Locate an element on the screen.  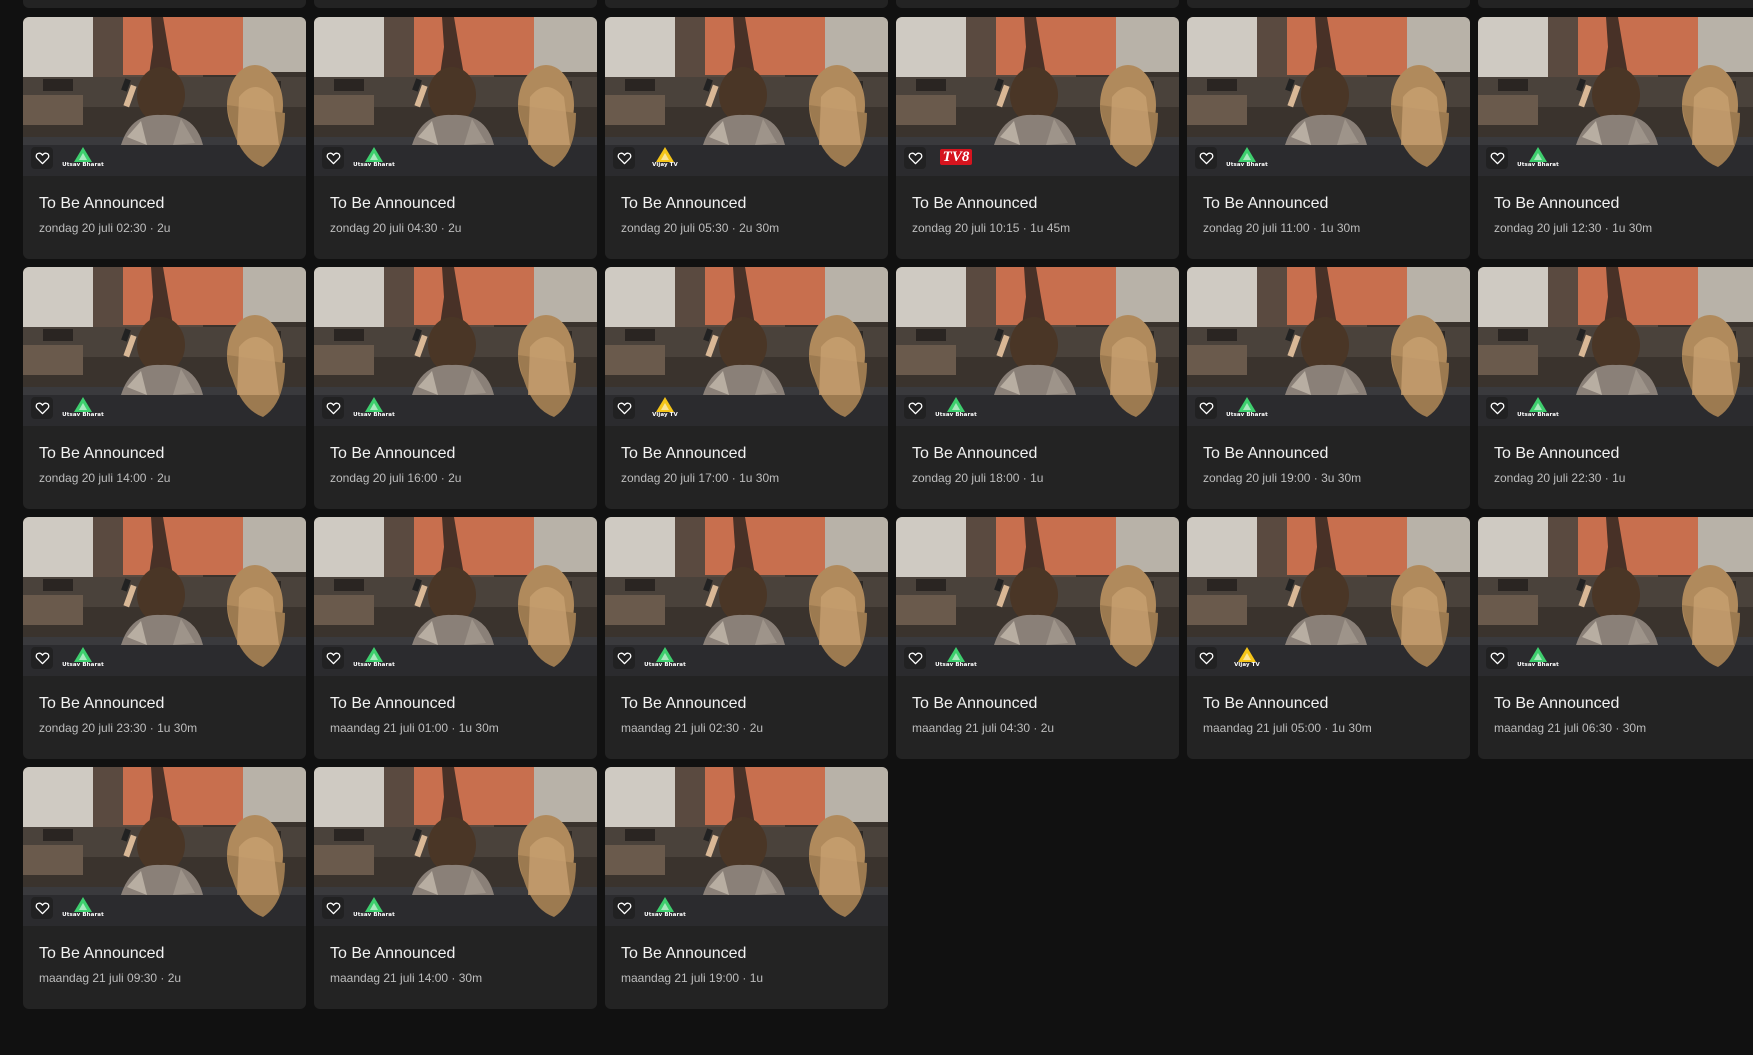
channel-logo: Vijay TV is located at coordinates (665, 408).